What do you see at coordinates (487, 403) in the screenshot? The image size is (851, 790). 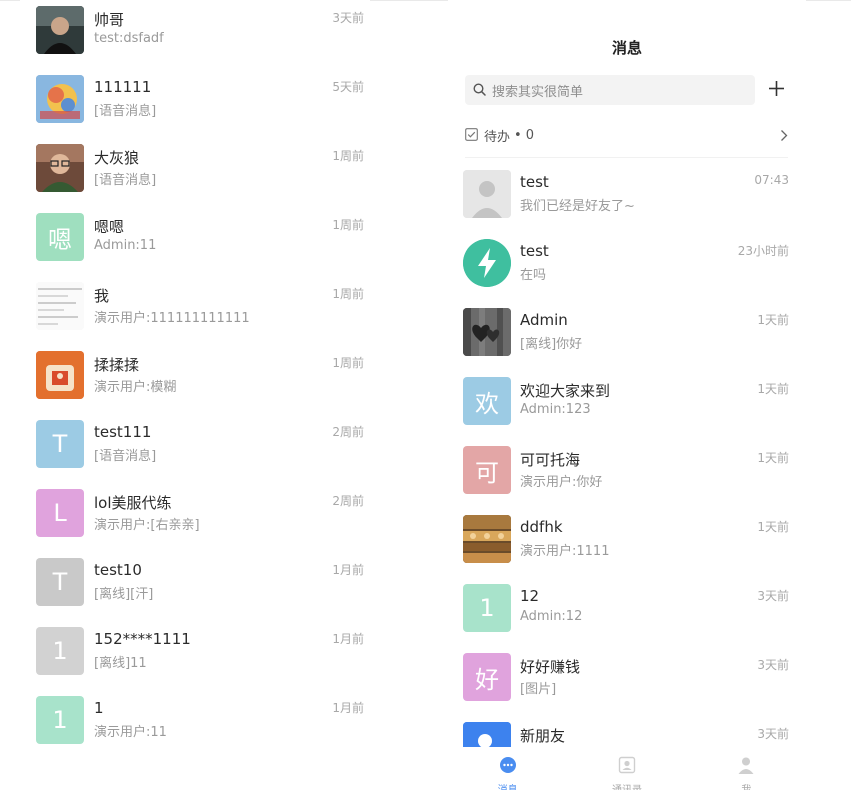 I see `avatar-letter: 欢` at bounding box center [487, 403].